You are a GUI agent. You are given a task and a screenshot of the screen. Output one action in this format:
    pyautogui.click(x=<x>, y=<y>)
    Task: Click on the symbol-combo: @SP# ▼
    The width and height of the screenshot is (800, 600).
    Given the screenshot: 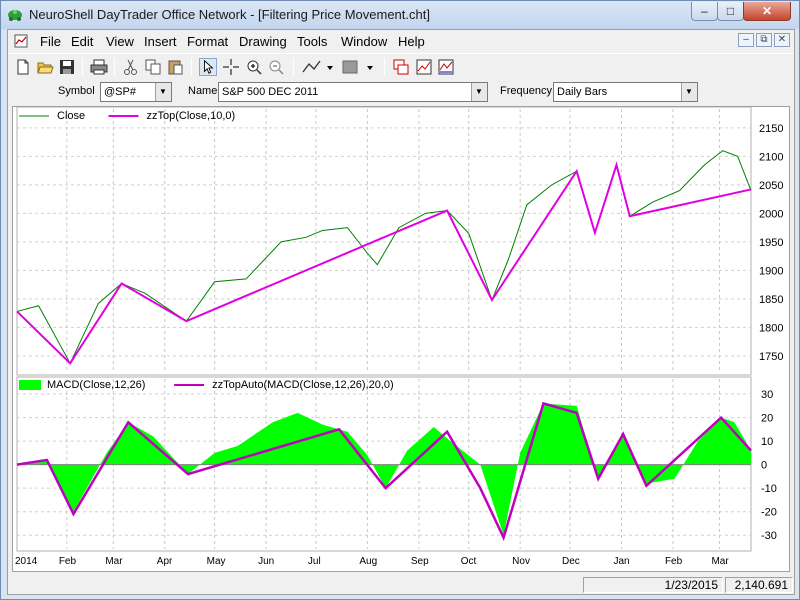 What is the action you would take?
    pyautogui.click(x=136, y=92)
    